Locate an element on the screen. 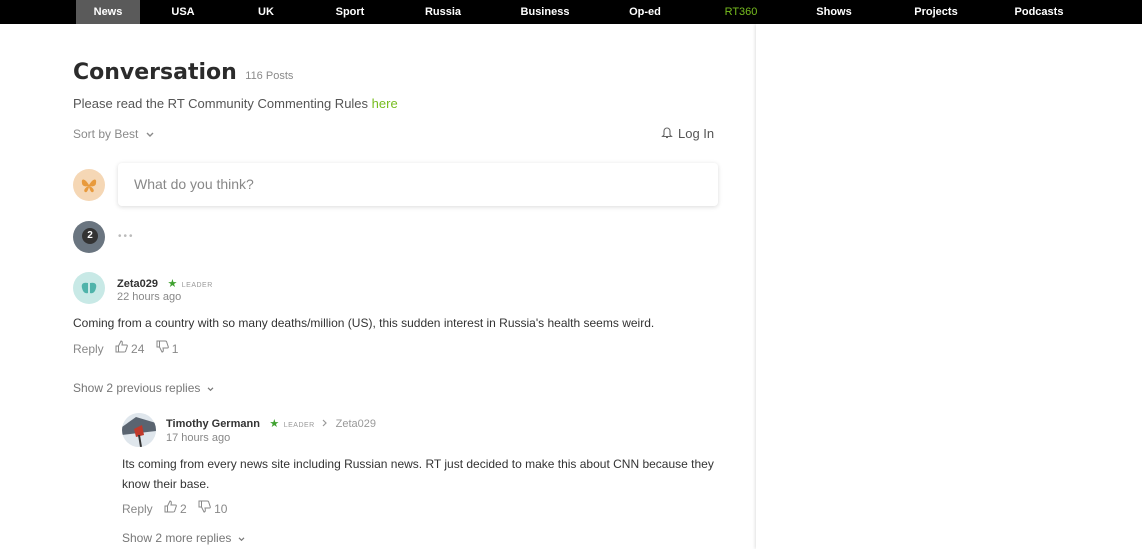 The width and height of the screenshot is (1142, 549). nav-item-uk: UK is located at coordinates (266, 12).